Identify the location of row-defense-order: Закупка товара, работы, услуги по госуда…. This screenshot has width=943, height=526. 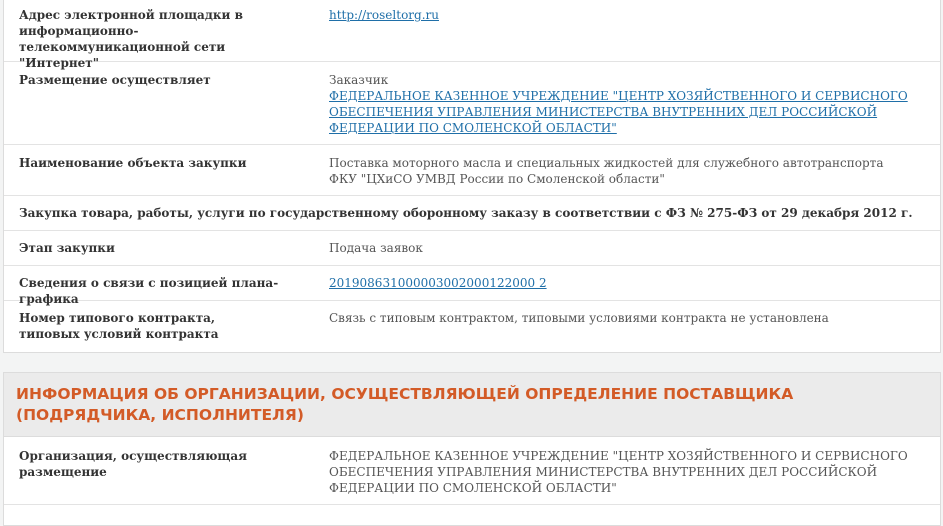
(472, 213).